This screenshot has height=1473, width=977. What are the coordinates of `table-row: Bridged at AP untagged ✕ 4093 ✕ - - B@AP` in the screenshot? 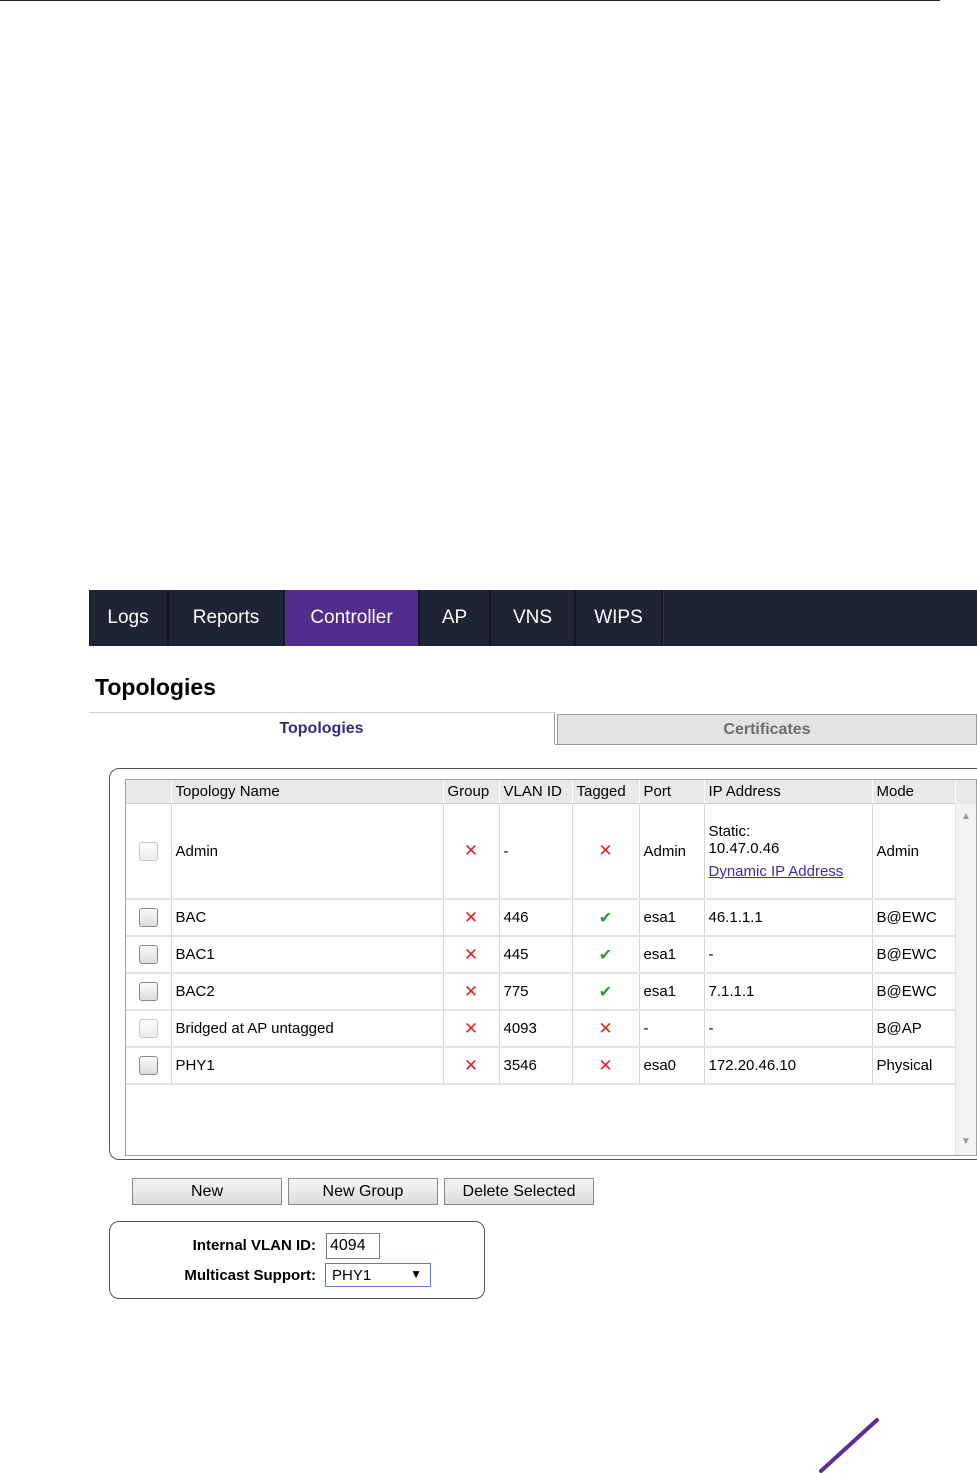 It's located at (541, 1029).